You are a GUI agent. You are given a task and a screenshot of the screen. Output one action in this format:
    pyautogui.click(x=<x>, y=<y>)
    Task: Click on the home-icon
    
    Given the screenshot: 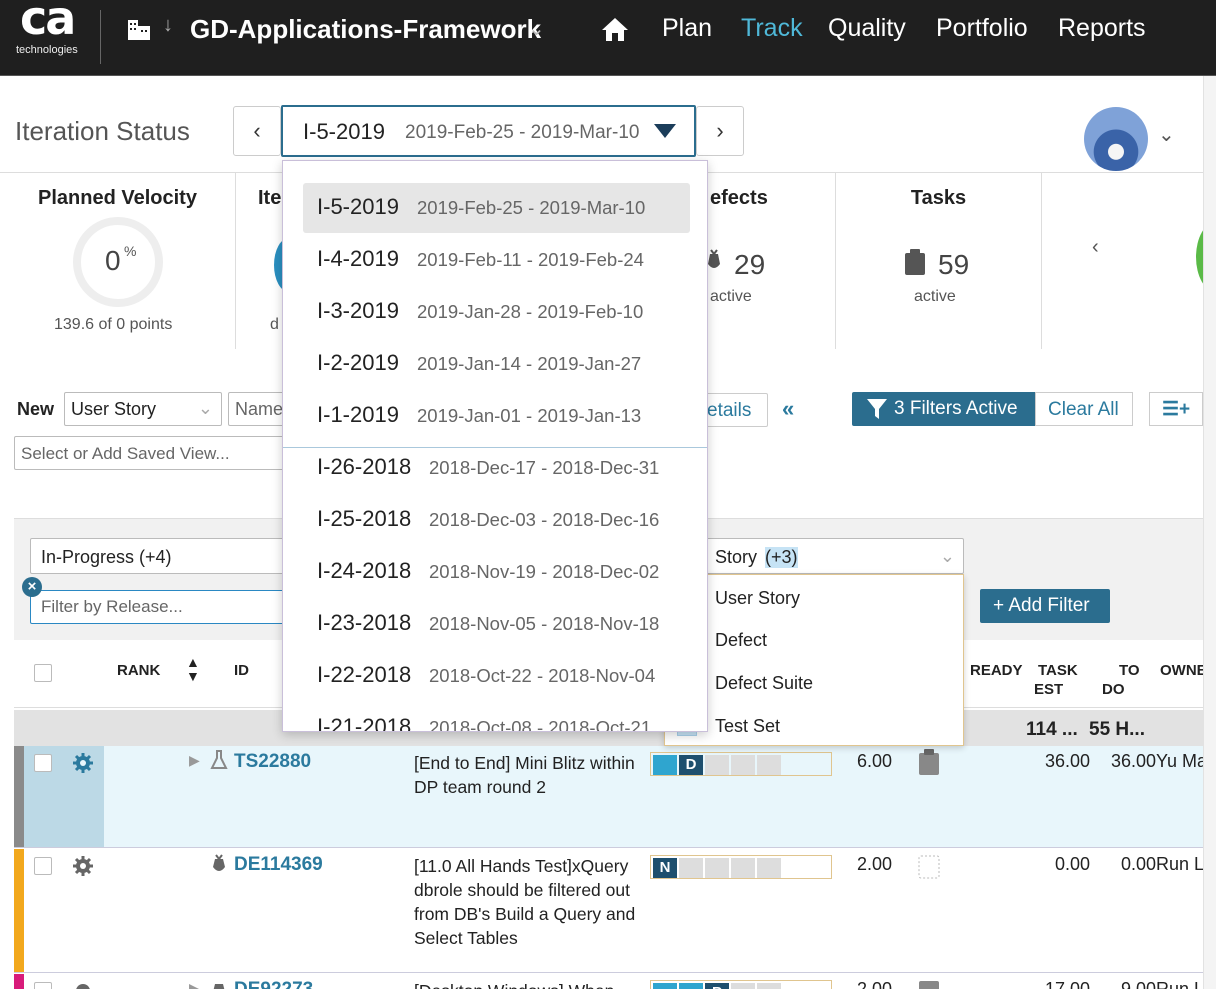 What is the action you would take?
    pyautogui.click(x=615, y=29)
    